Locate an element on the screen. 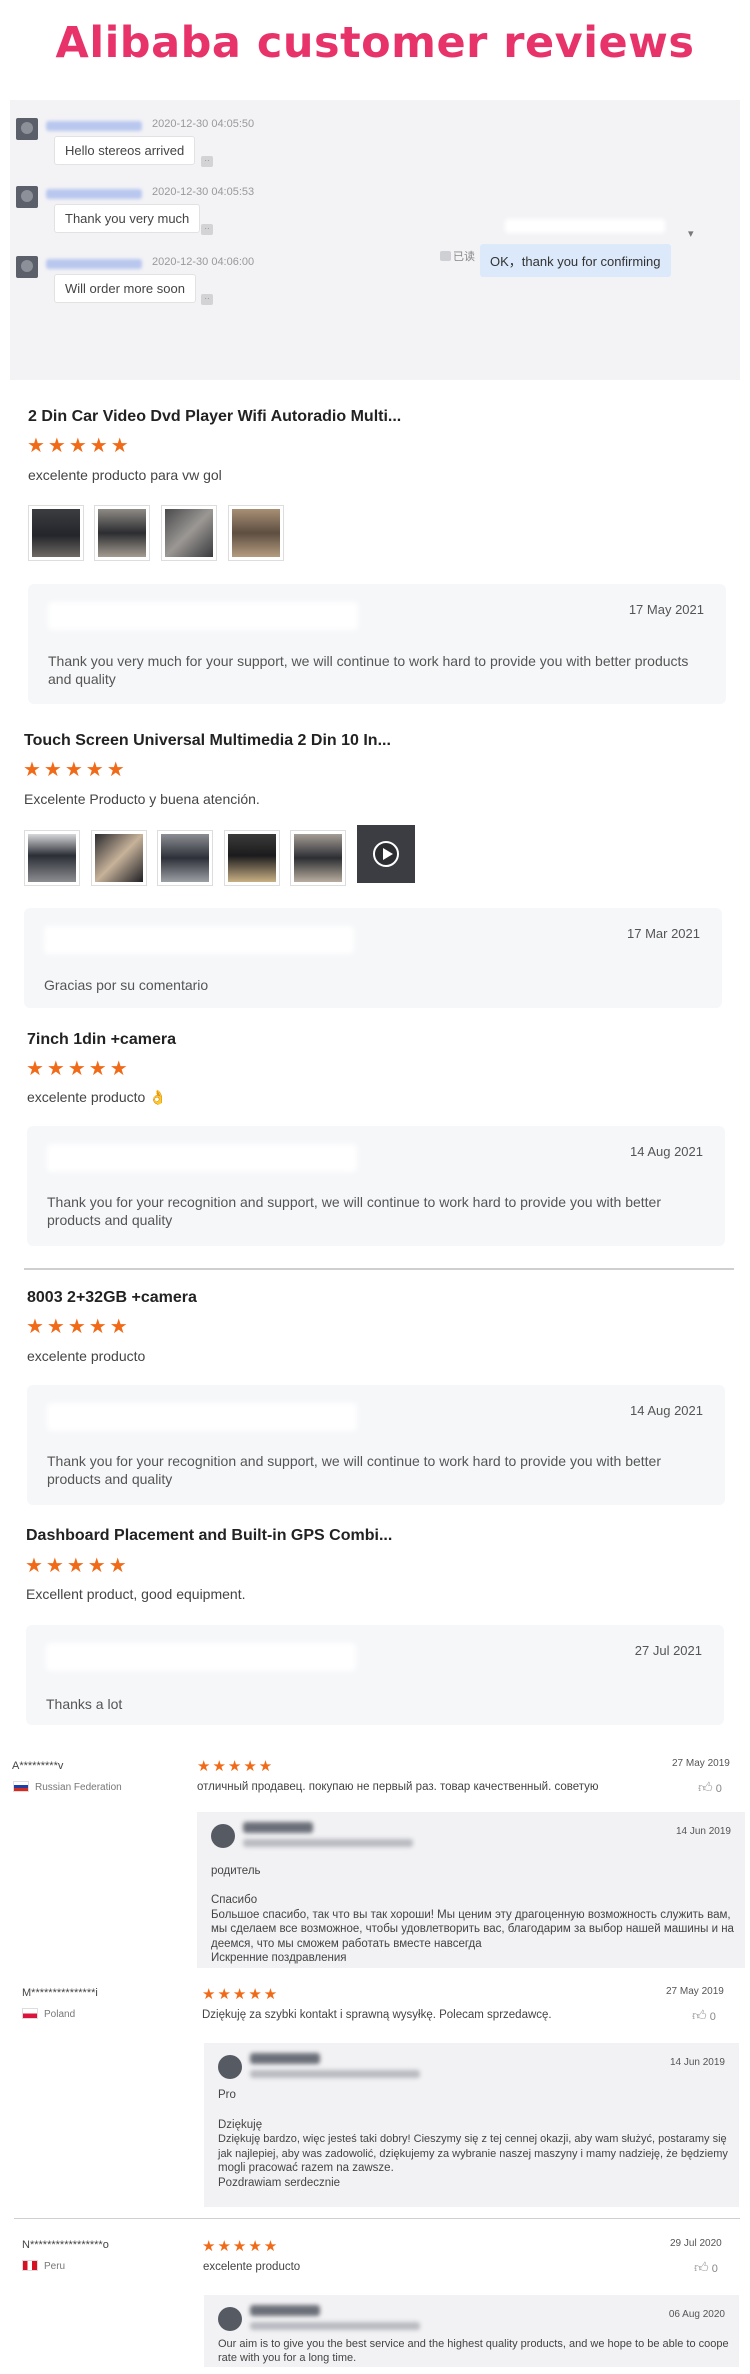  chevron-down-icon: ▾ is located at coordinates (691, 233).